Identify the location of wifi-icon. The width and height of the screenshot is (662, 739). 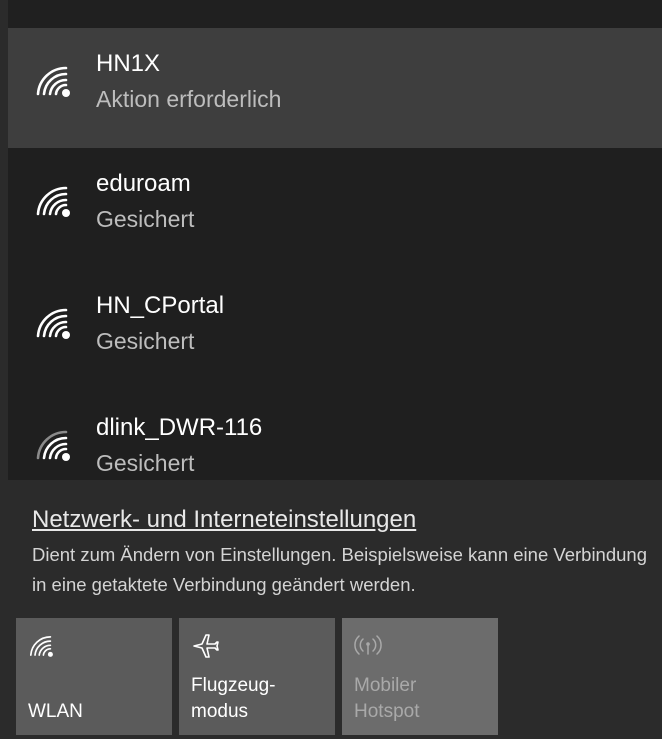
(41, 646).